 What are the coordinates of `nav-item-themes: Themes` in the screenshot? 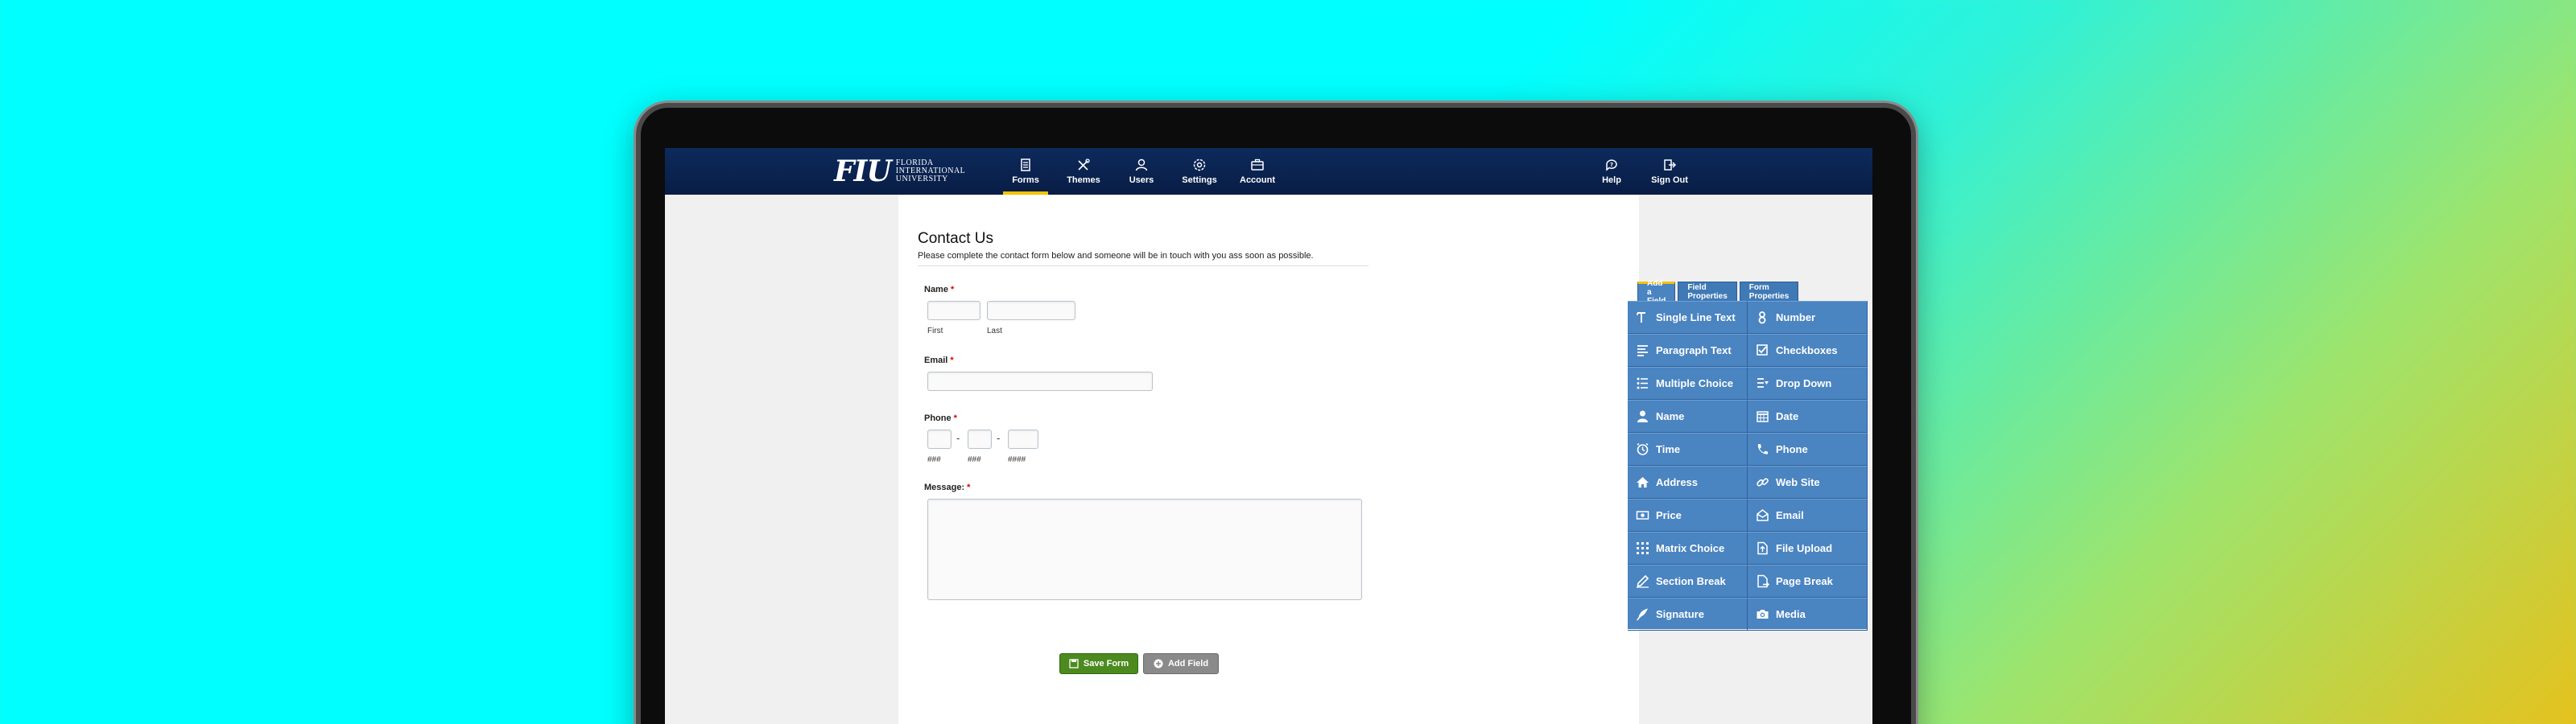 It's located at (1084, 171).